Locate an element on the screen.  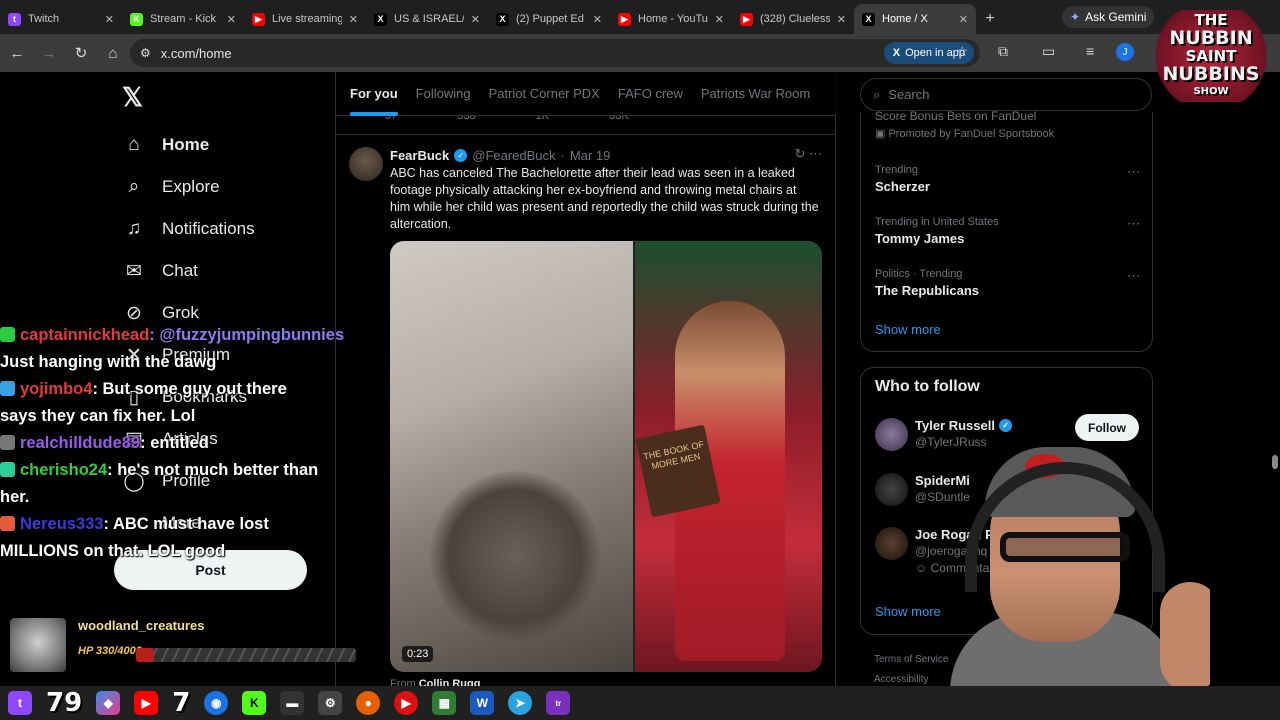
trend-item: Trending Scherzer ⋯ is located at coordinates (1007, 179).